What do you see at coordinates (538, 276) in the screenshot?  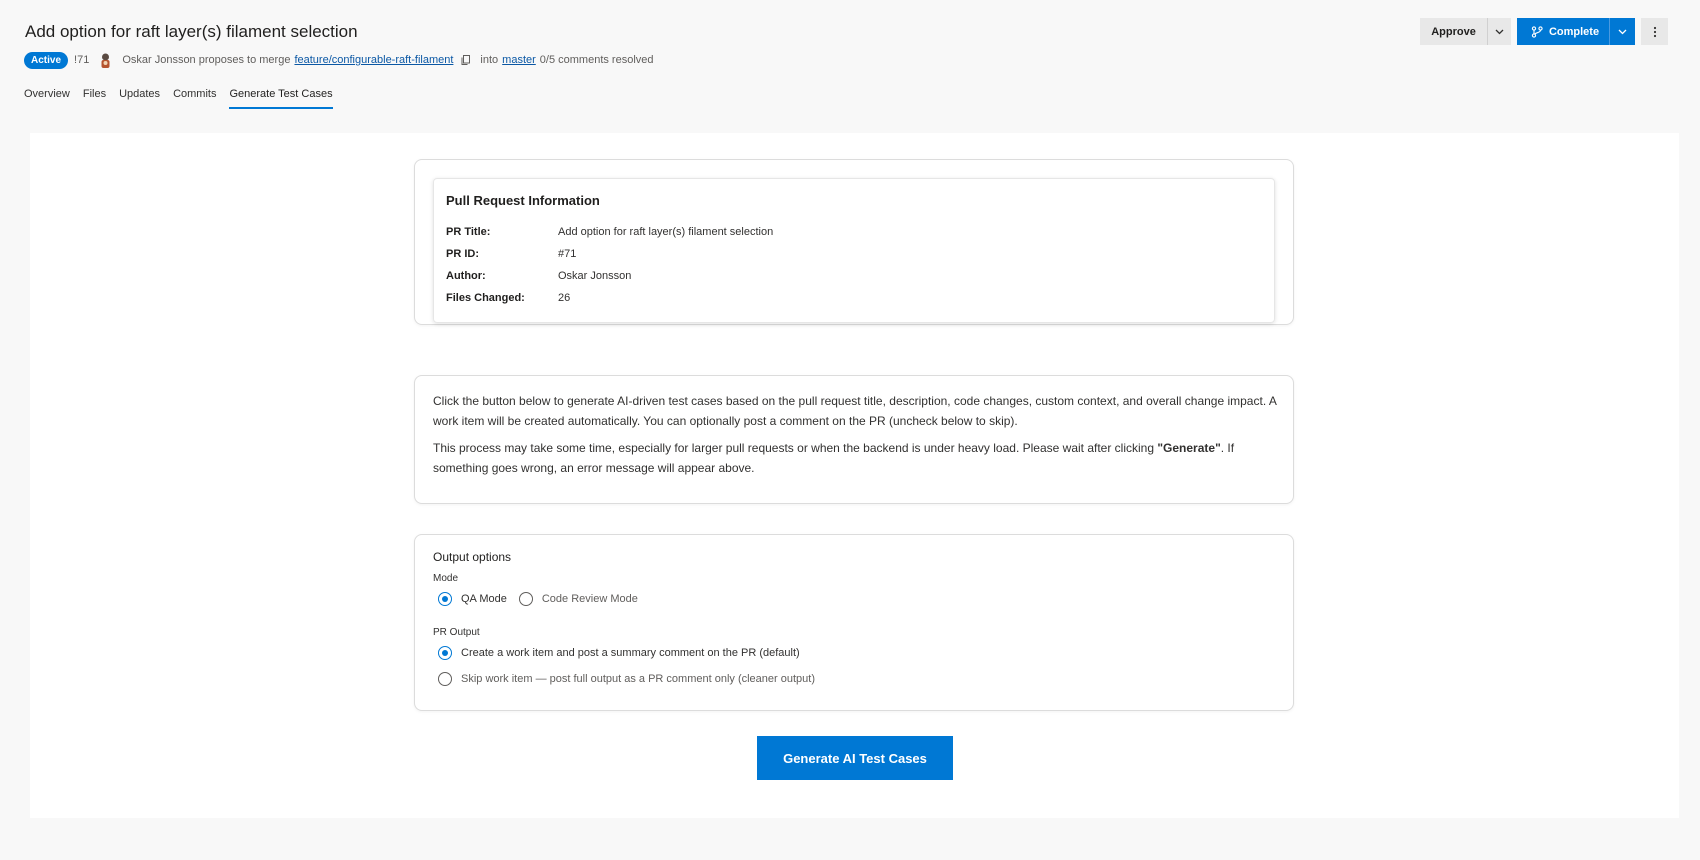 I see `pr-info-row: Author: Oskar Jonsson` at bounding box center [538, 276].